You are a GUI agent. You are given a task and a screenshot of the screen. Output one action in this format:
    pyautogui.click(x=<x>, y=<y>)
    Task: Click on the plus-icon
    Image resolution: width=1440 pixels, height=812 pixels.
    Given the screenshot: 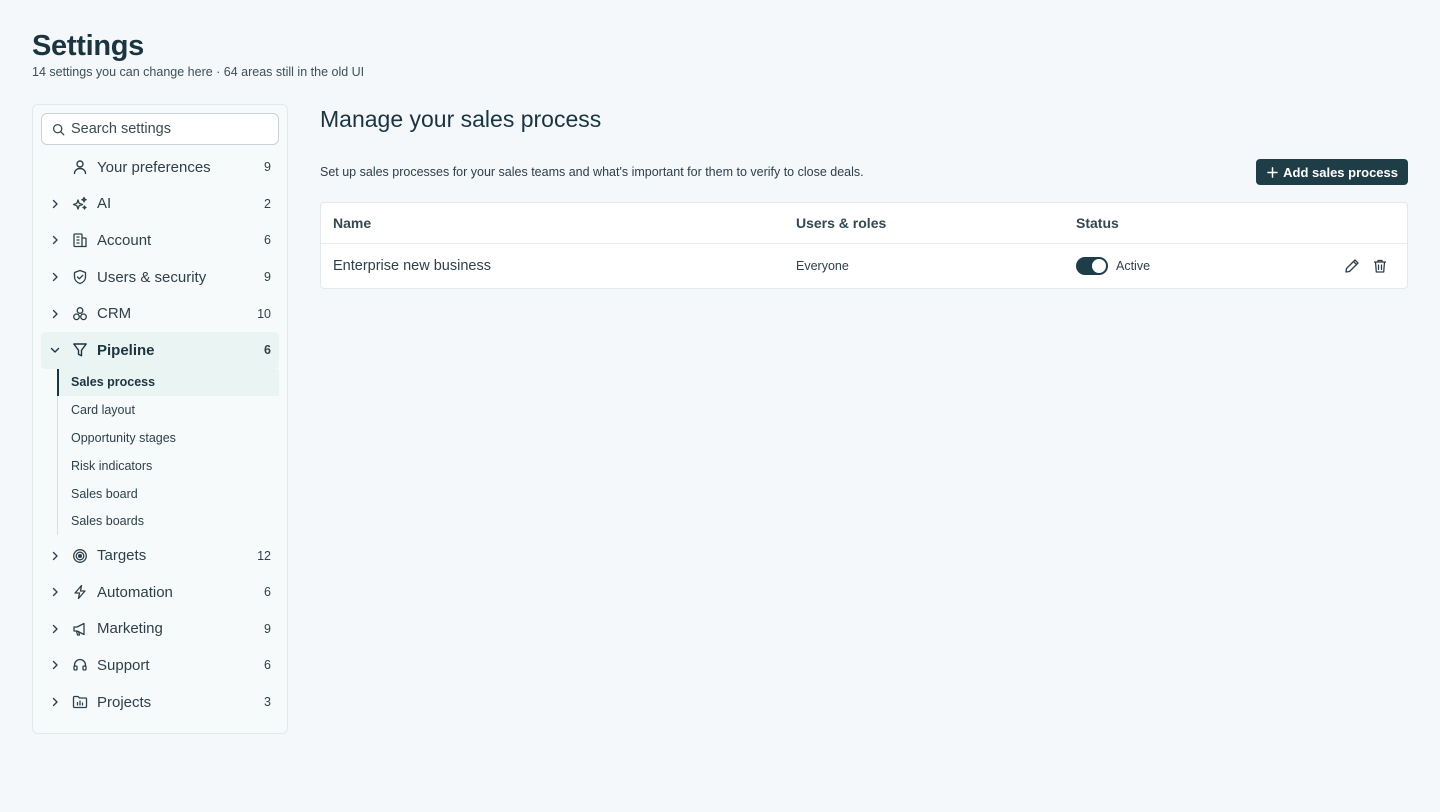 What is the action you would take?
    pyautogui.click(x=1272, y=172)
    